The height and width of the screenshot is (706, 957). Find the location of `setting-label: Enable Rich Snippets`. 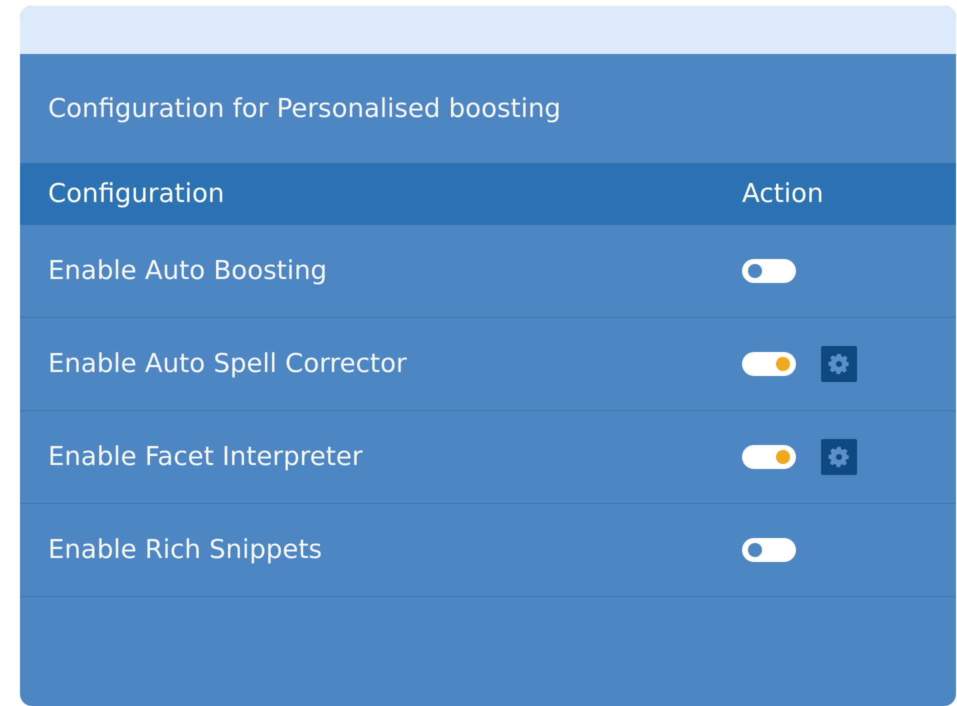

setting-label: Enable Rich Snippets is located at coordinates (186, 550).